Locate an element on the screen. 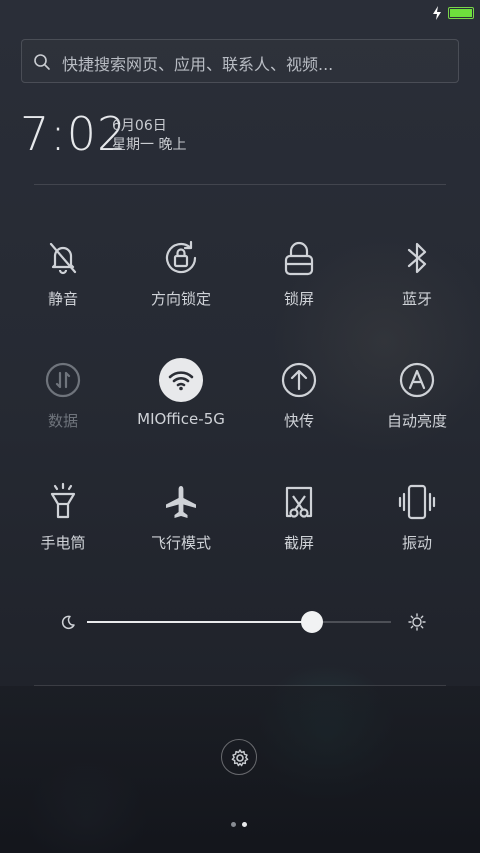  page-indicator is located at coordinates (242, 821).